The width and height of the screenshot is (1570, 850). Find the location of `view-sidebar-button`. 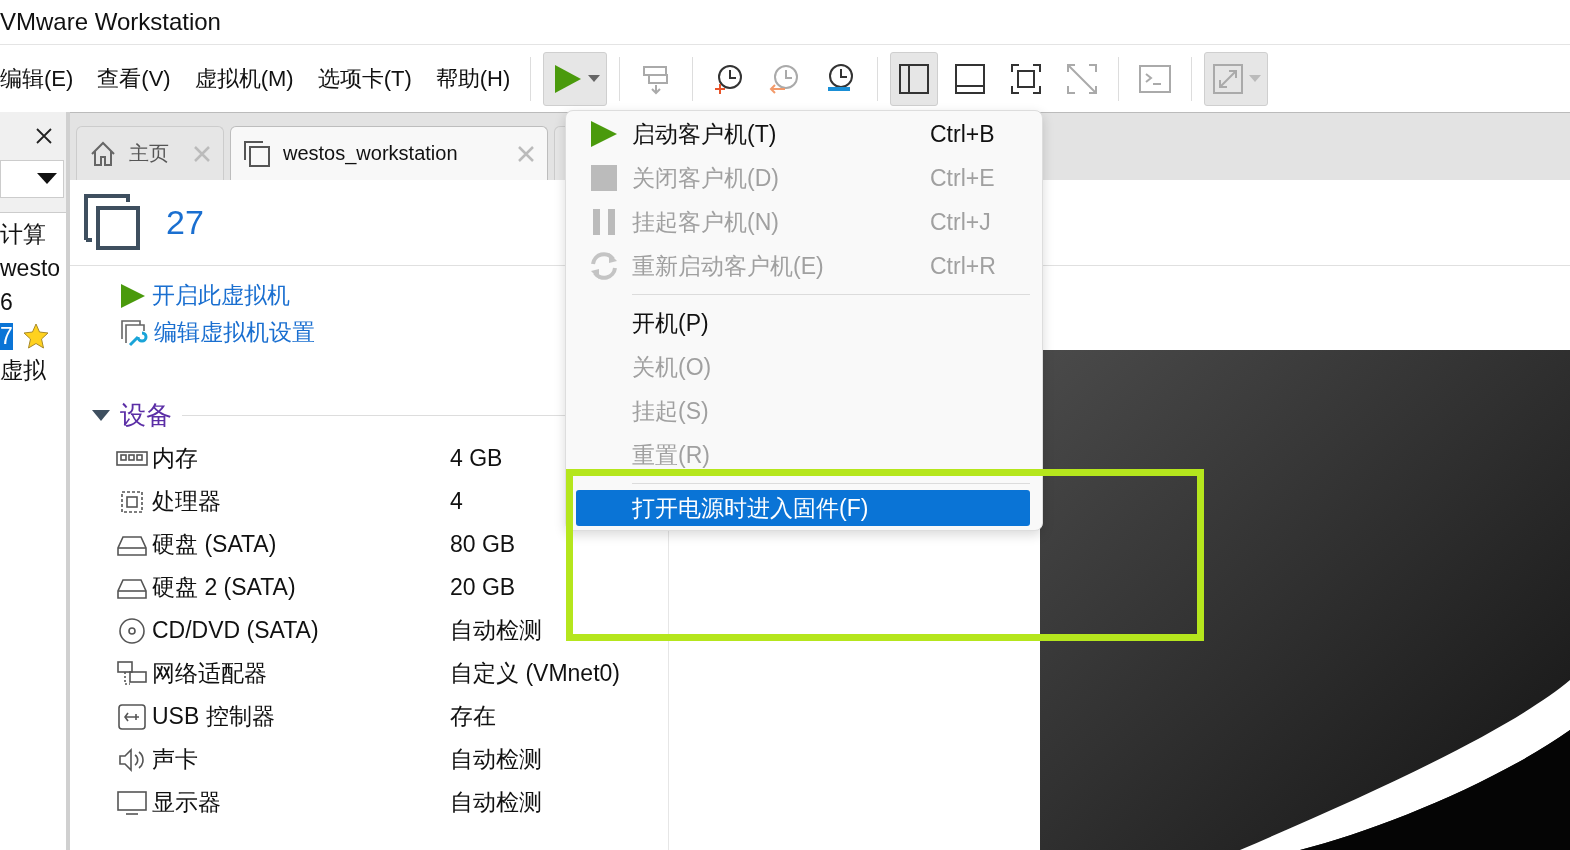

view-sidebar-button is located at coordinates (914, 78).